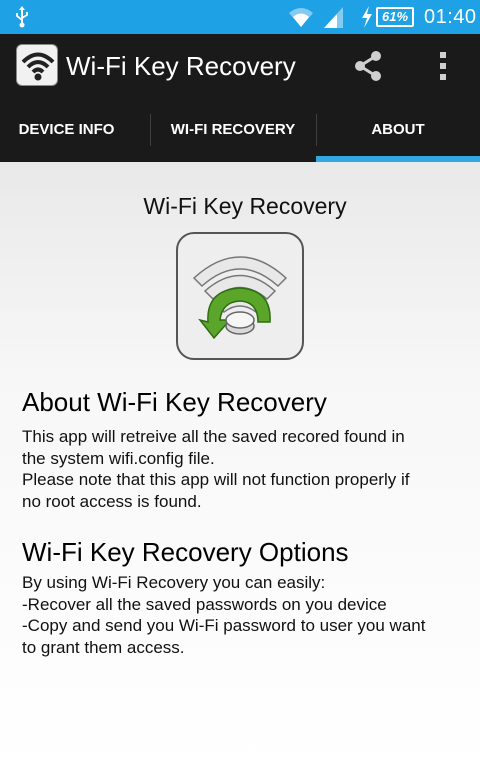  What do you see at coordinates (66, 130) in the screenshot?
I see `tab-device-info: DEVICE INFO` at bounding box center [66, 130].